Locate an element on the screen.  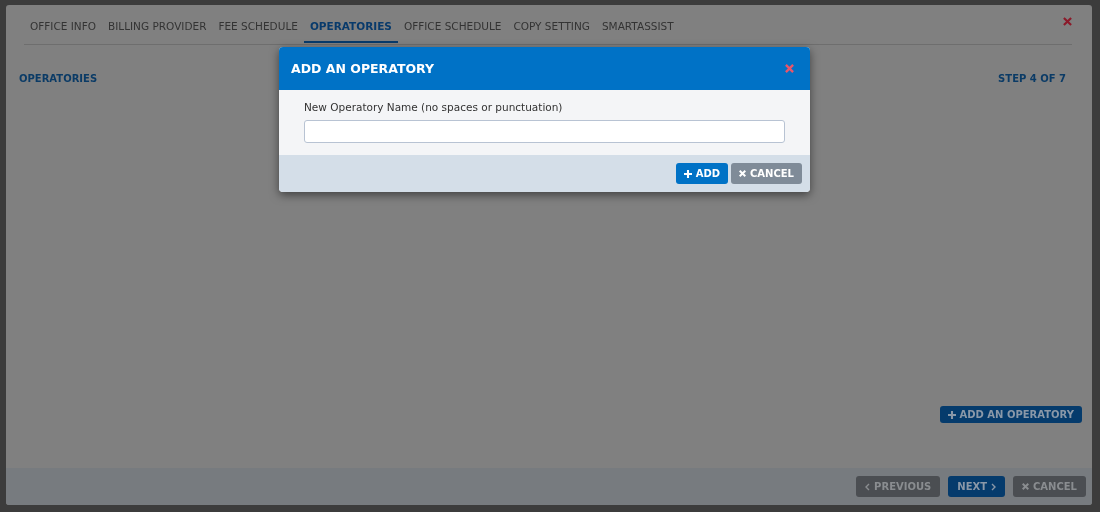
add-operatory-button: ADD AN OPERATORY is located at coordinates (1010, 414).